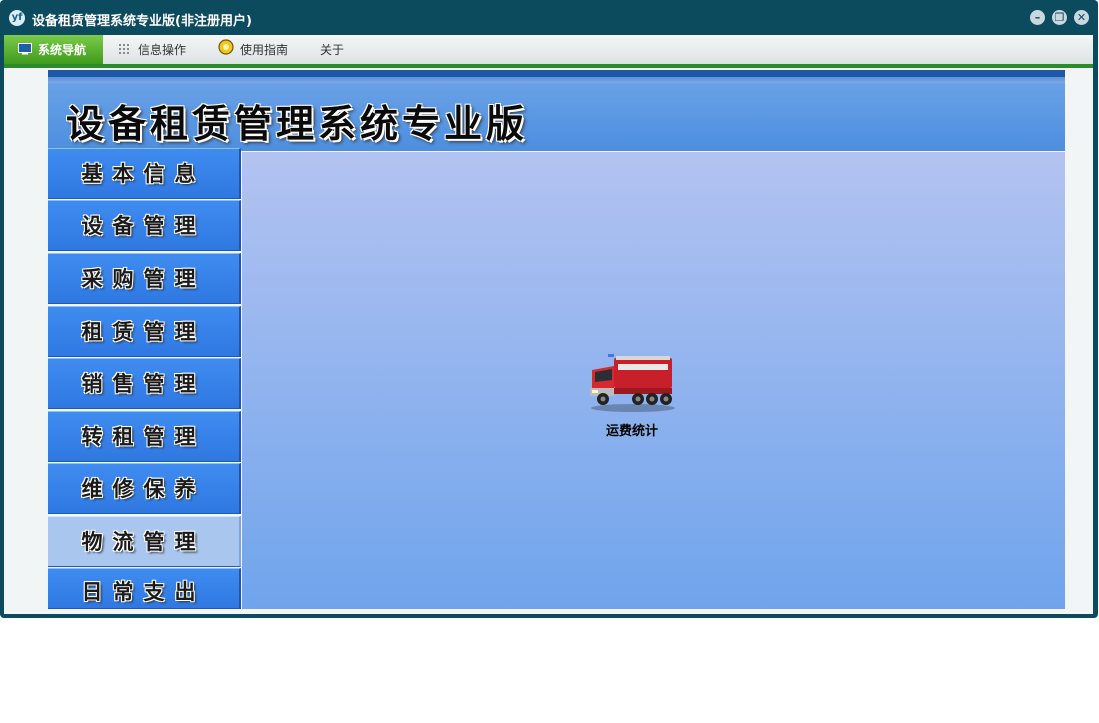 Image resolution: width=1099 pixels, height=723 pixels. What do you see at coordinates (549, 17) in the screenshot?
I see `title-bar: yf 设备租赁管理系统专业版(非注册用户) – ❐ ✕` at bounding box center [549, 17].